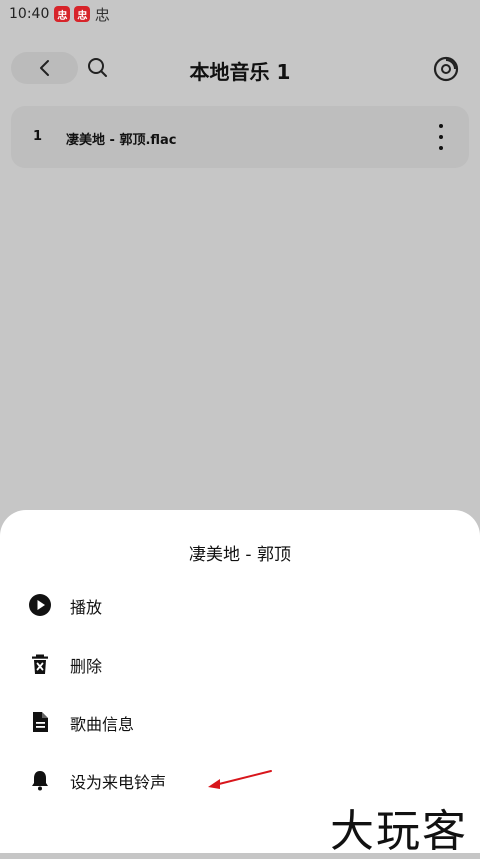 The image size is (480, 859). What do you see at coordinates (240, 722) in the screenshot?
I see `menu-item-song-info: 歌曲信息` at bounding box center [240, 722].